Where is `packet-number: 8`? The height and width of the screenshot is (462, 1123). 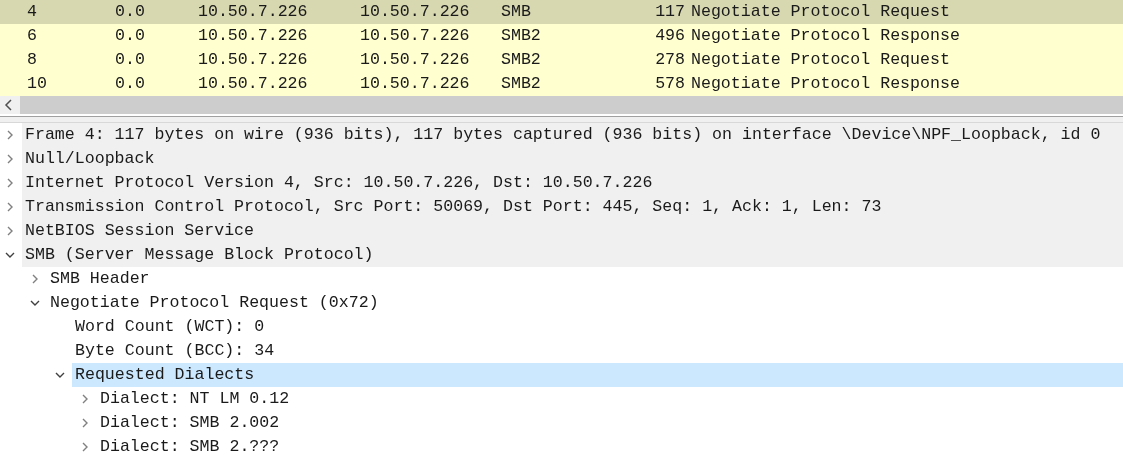
packet-number: 8 is located at coordinates (32, 60).